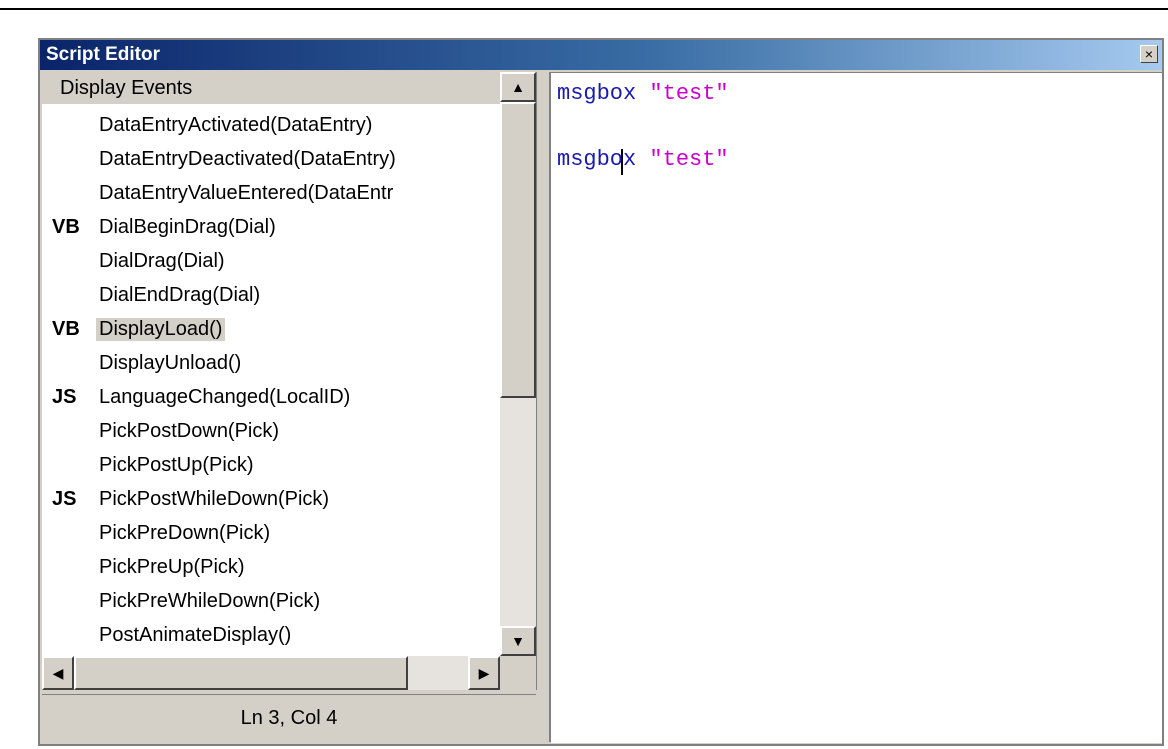 The height and width of the screenshot is (749, 1168). I want to click on event-name: LanguageChanged(LocalID), so click(225, 397).